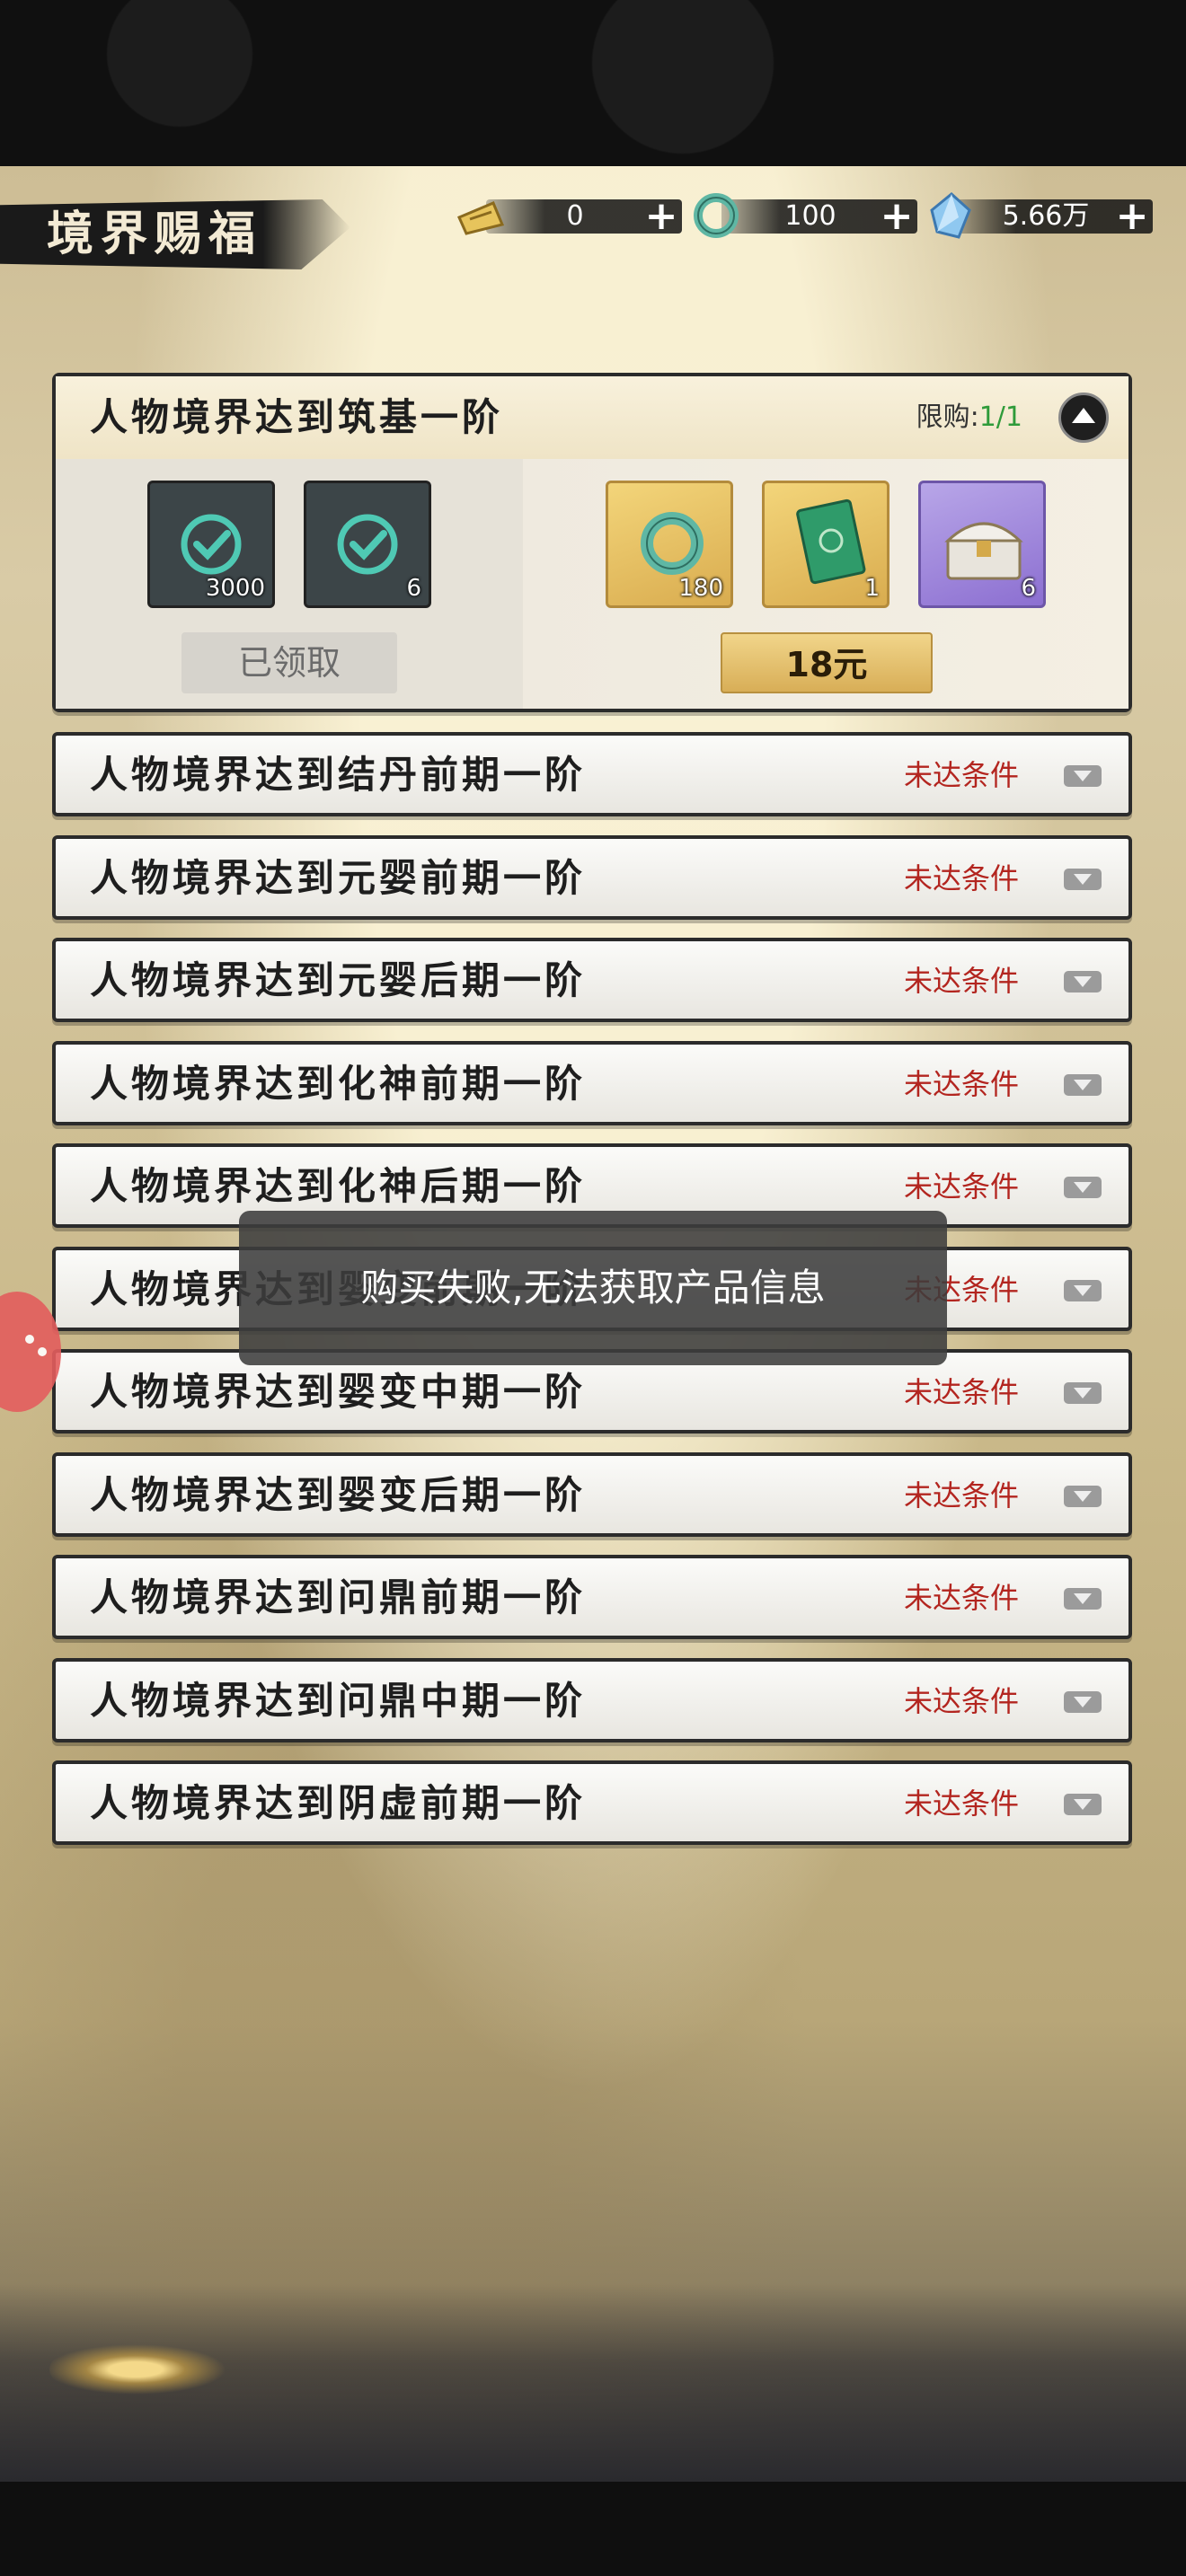  Describe the element at coordinates (1046, 216) in the screenshot. I see `currency-value: 5.66万` at that location.